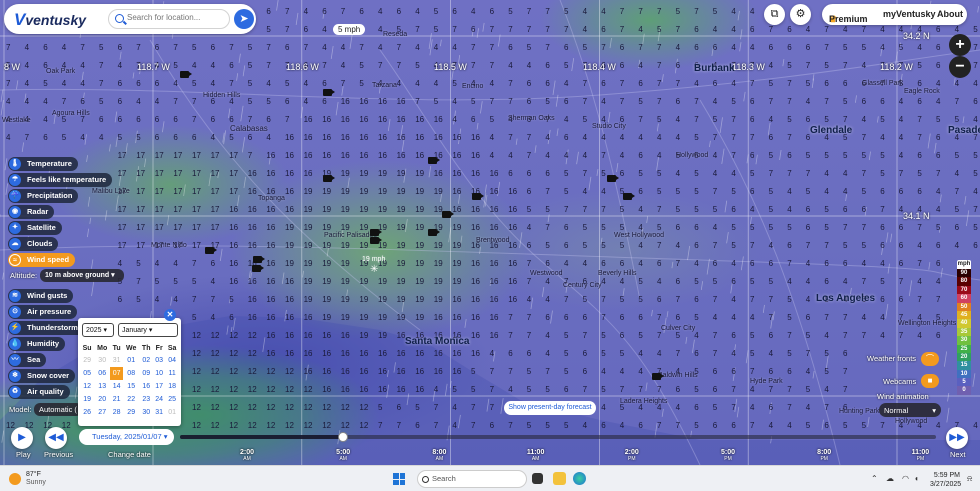  I want to click on altitude-select: 10 m above ground ▾, so click(82, 275).